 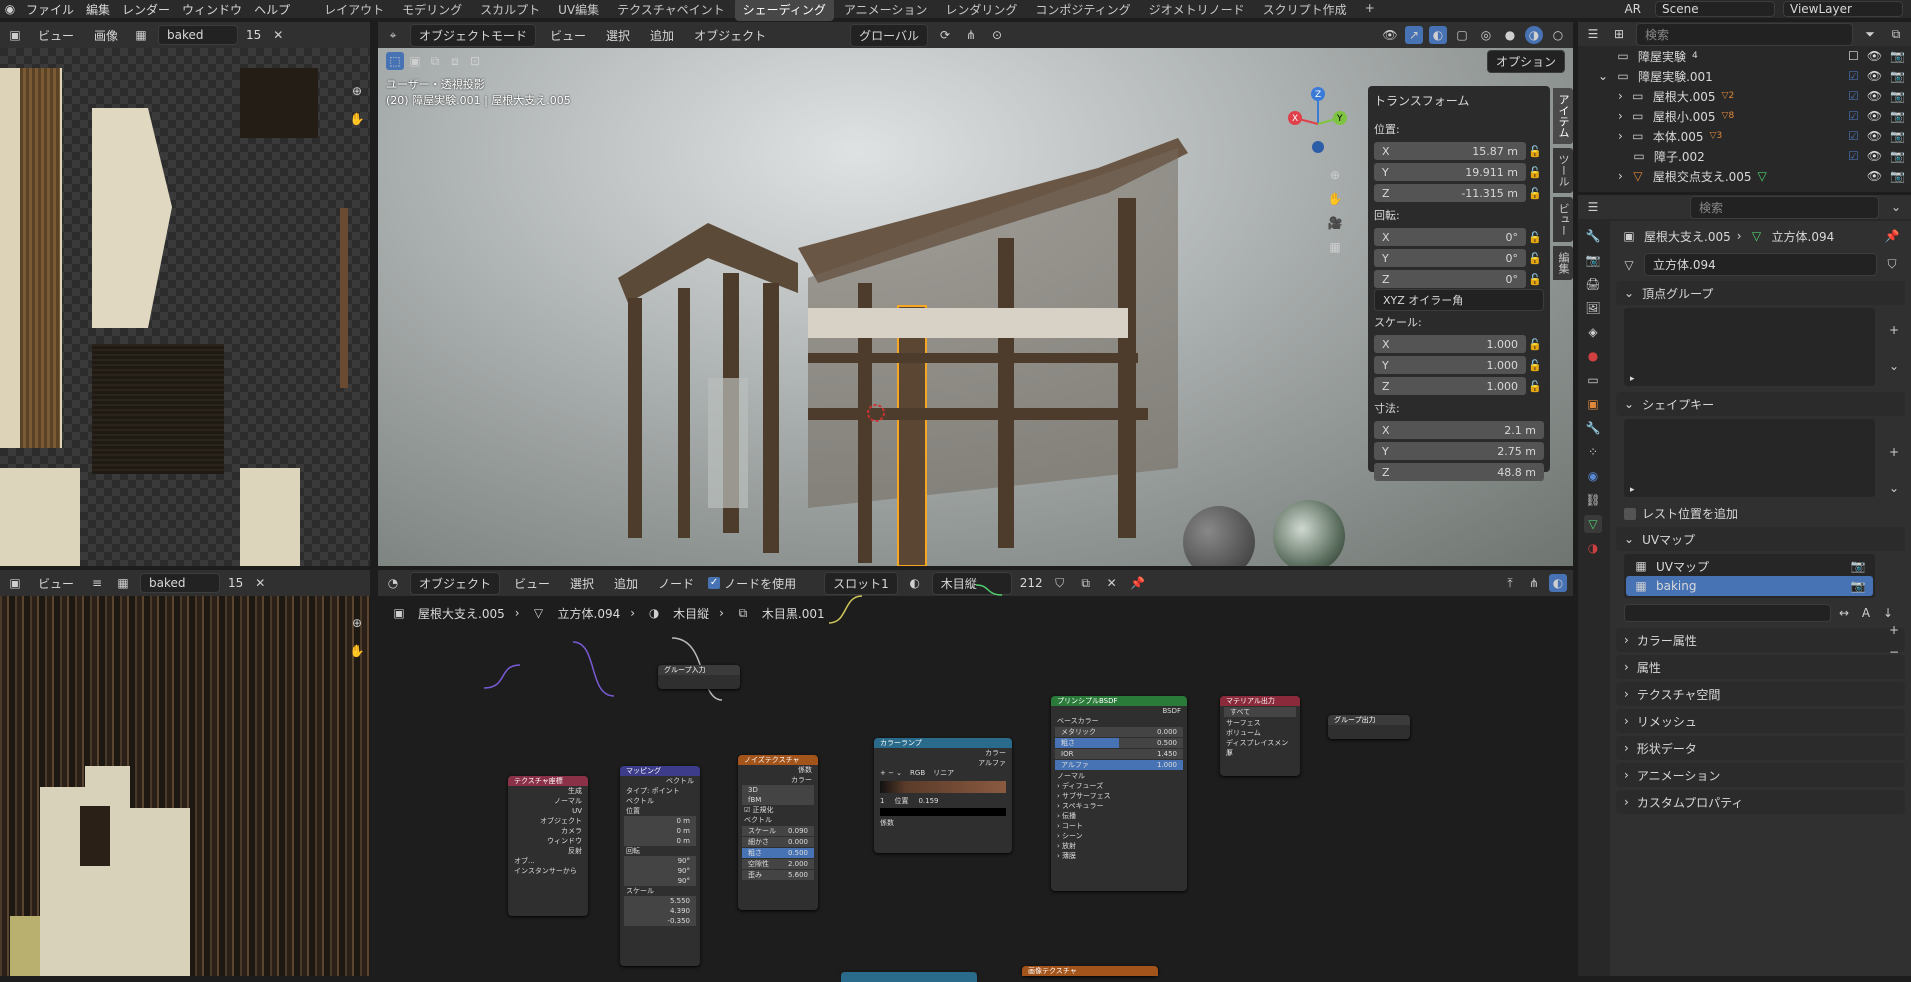 I want to click on remove-uv-map-icon: −, so click(x=1894, y=652).